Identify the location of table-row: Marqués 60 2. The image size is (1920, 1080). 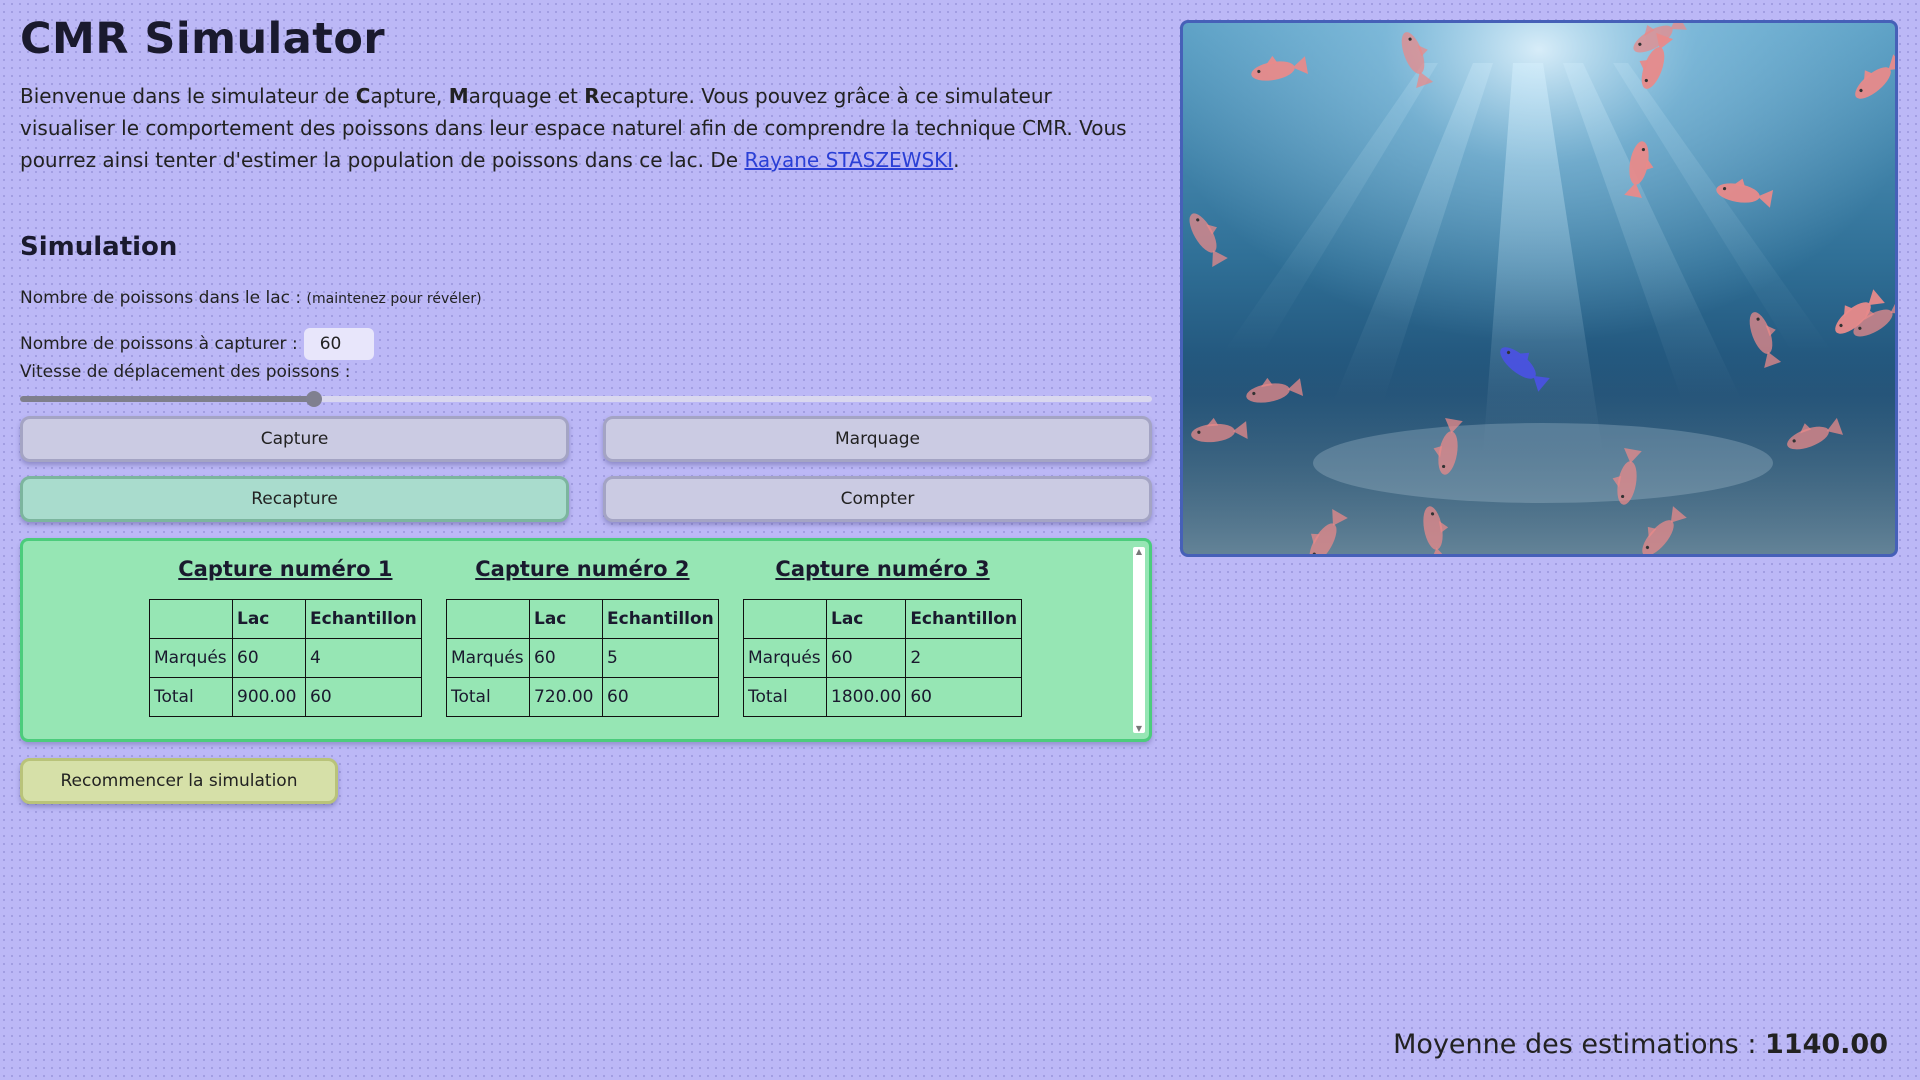
(883, 658).